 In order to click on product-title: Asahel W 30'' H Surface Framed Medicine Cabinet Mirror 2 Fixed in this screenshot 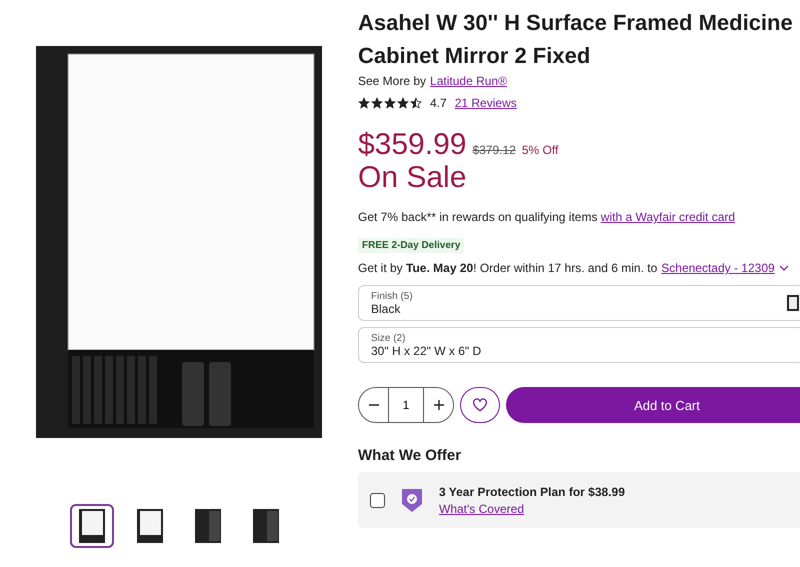, I will do `click(576, 39)`.